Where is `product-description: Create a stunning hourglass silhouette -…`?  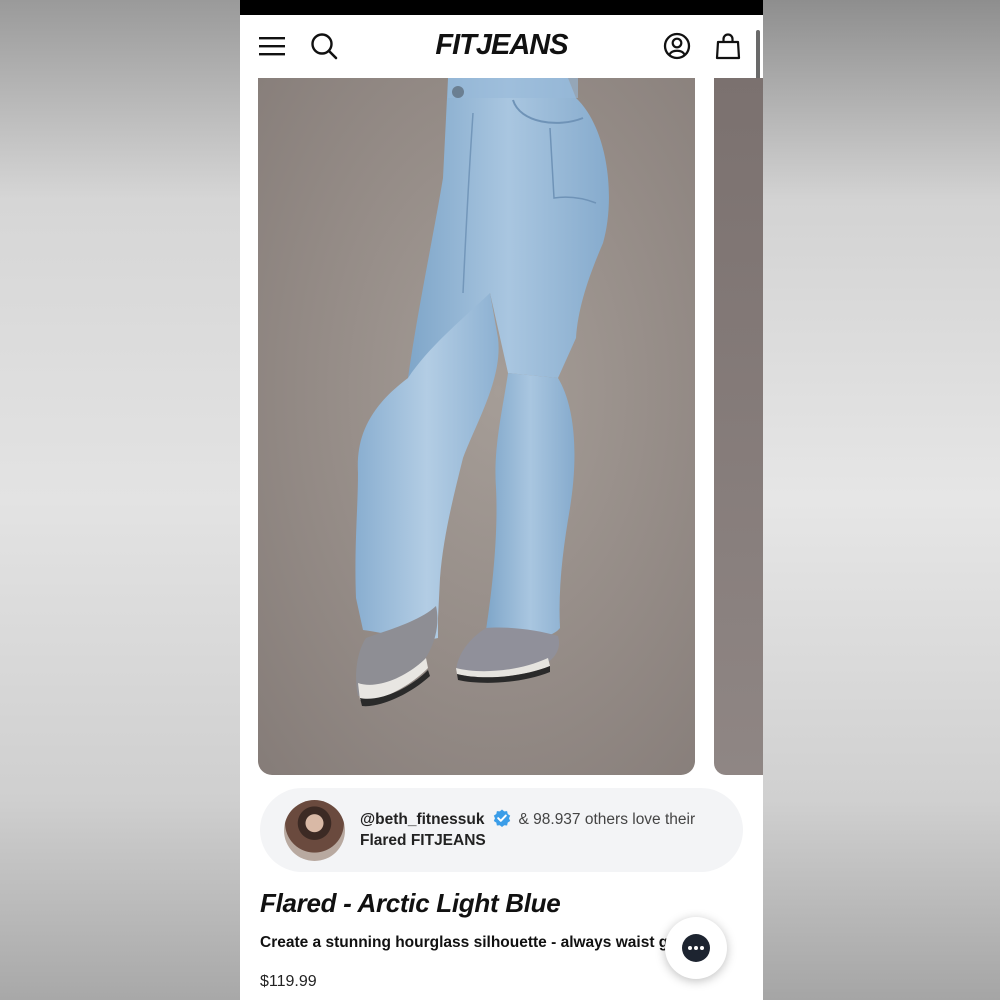 product-description: Create a stunning hourglass silhouette -… is located at coordinates (468, 942).